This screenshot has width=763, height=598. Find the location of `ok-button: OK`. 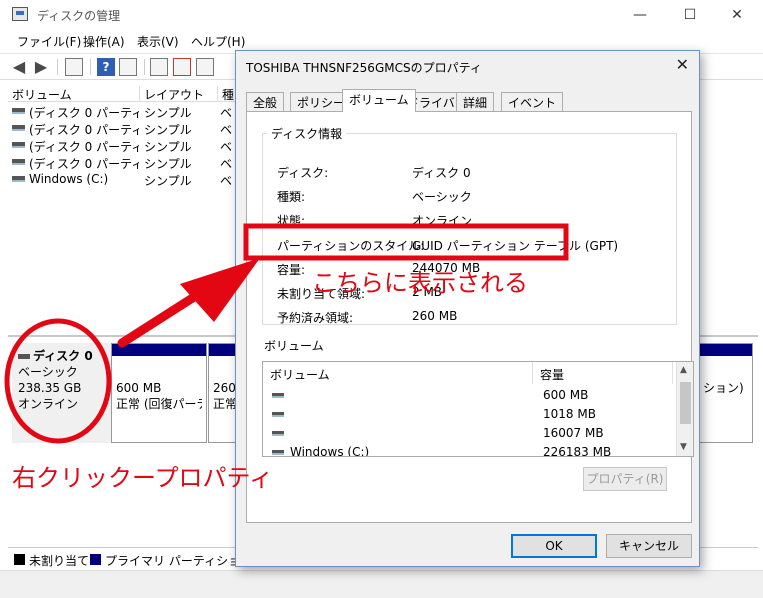

ok-button: OK is located at coordinates (554, 546).